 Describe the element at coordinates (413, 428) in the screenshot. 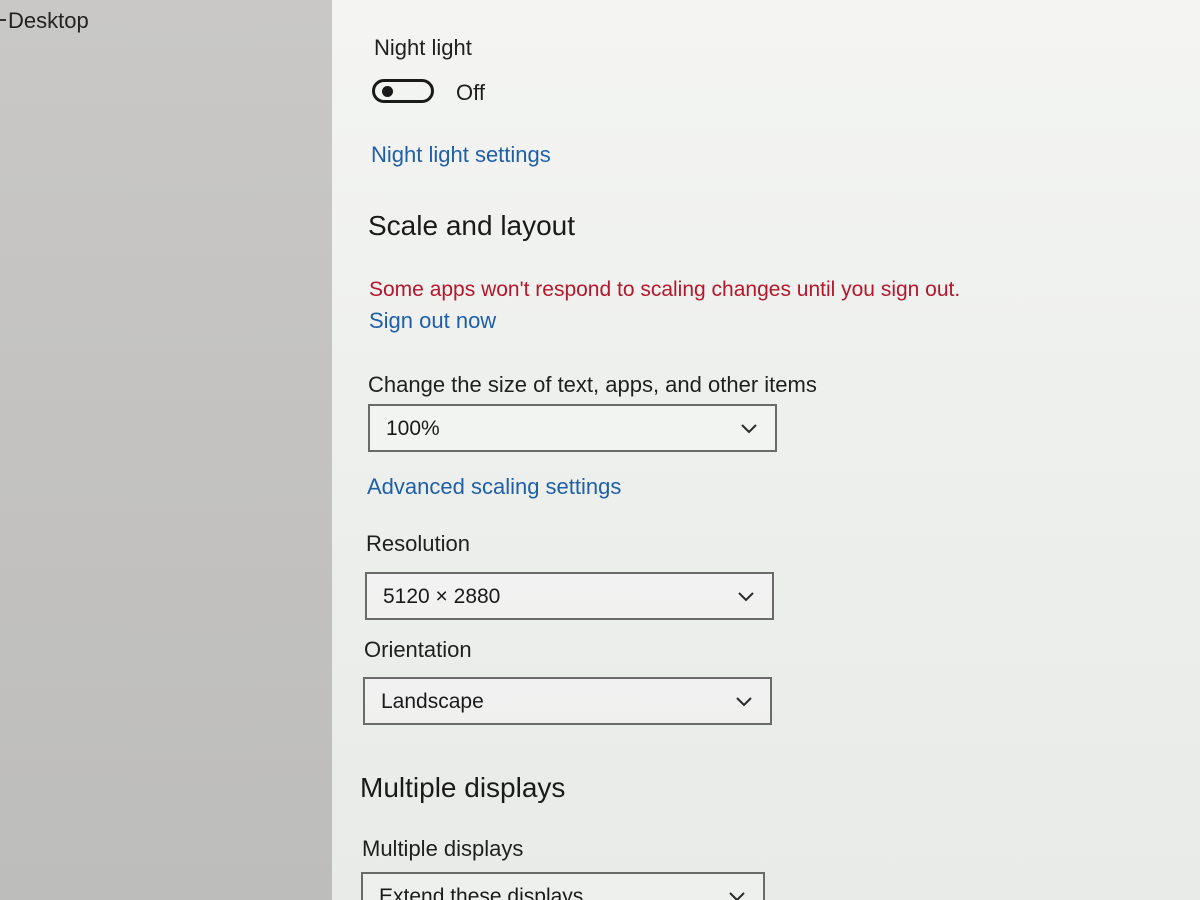

I see `scale-dropdown-value: 100%` at that location.